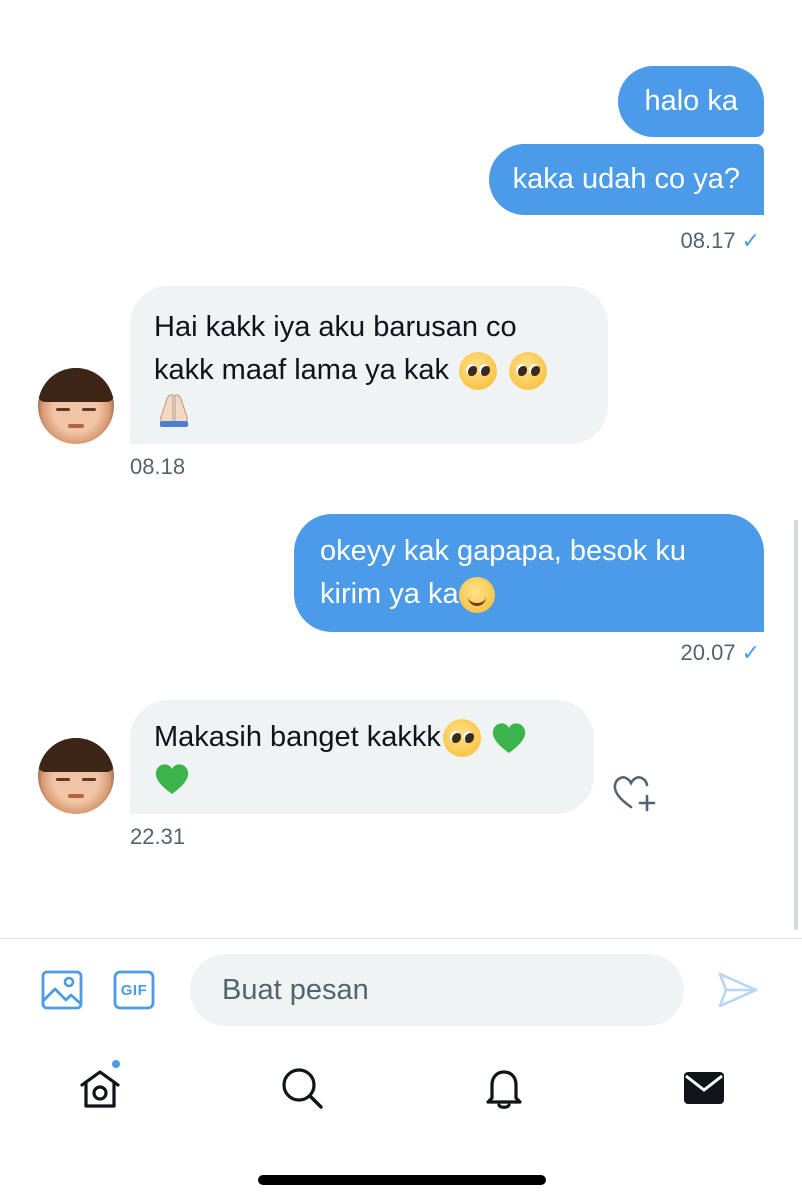  Describe the element at coordinates (62, 990) in the screenshot. I see `image-icon` at that location.